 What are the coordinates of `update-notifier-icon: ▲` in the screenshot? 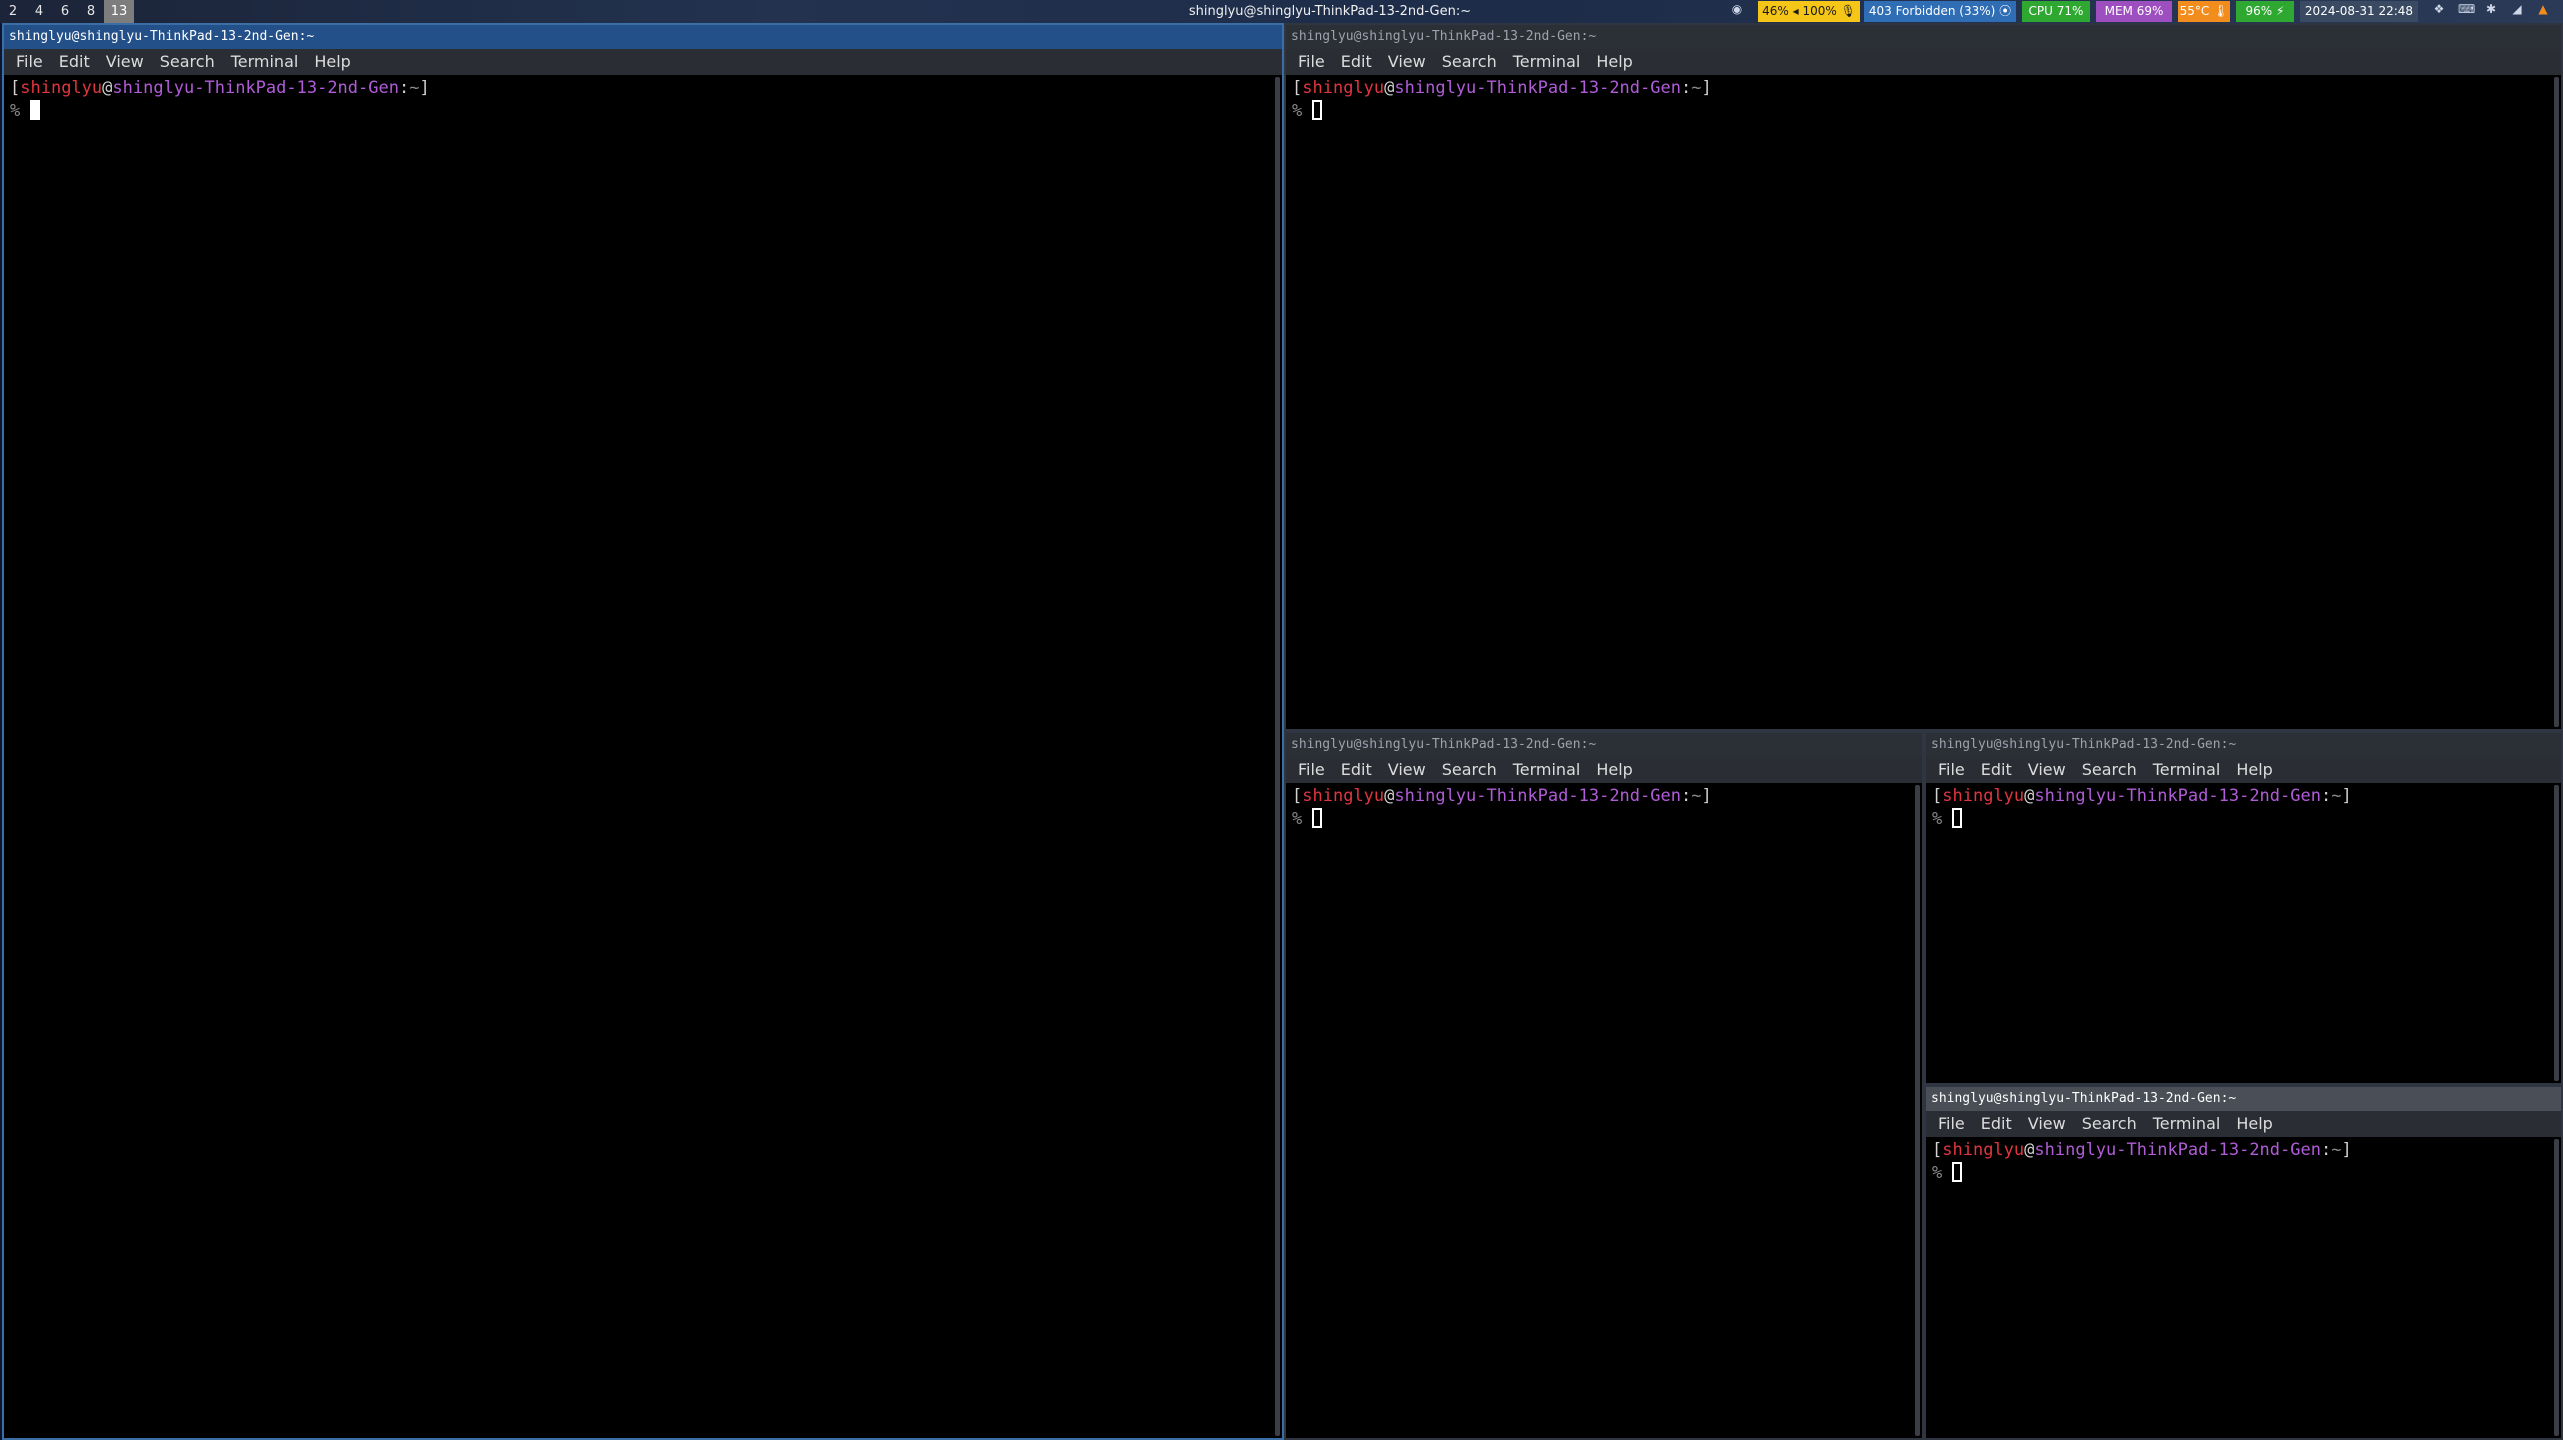 It's located at (2543, 9).